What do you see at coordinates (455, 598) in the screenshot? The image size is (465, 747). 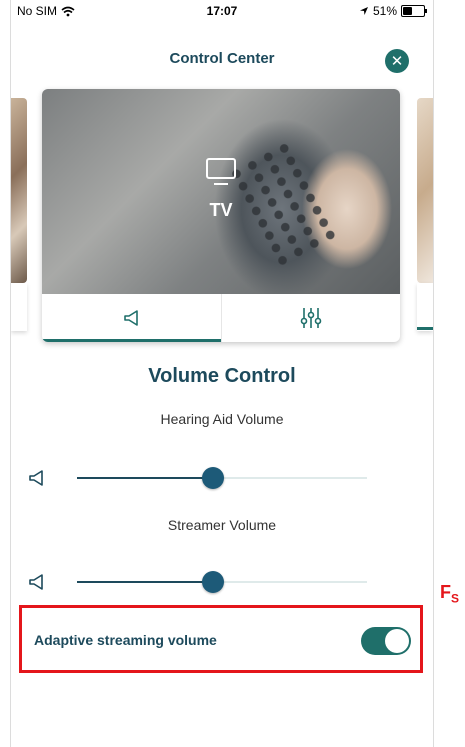 I see `fs-annotation-subscript: S` at bounding box center [455, 598].